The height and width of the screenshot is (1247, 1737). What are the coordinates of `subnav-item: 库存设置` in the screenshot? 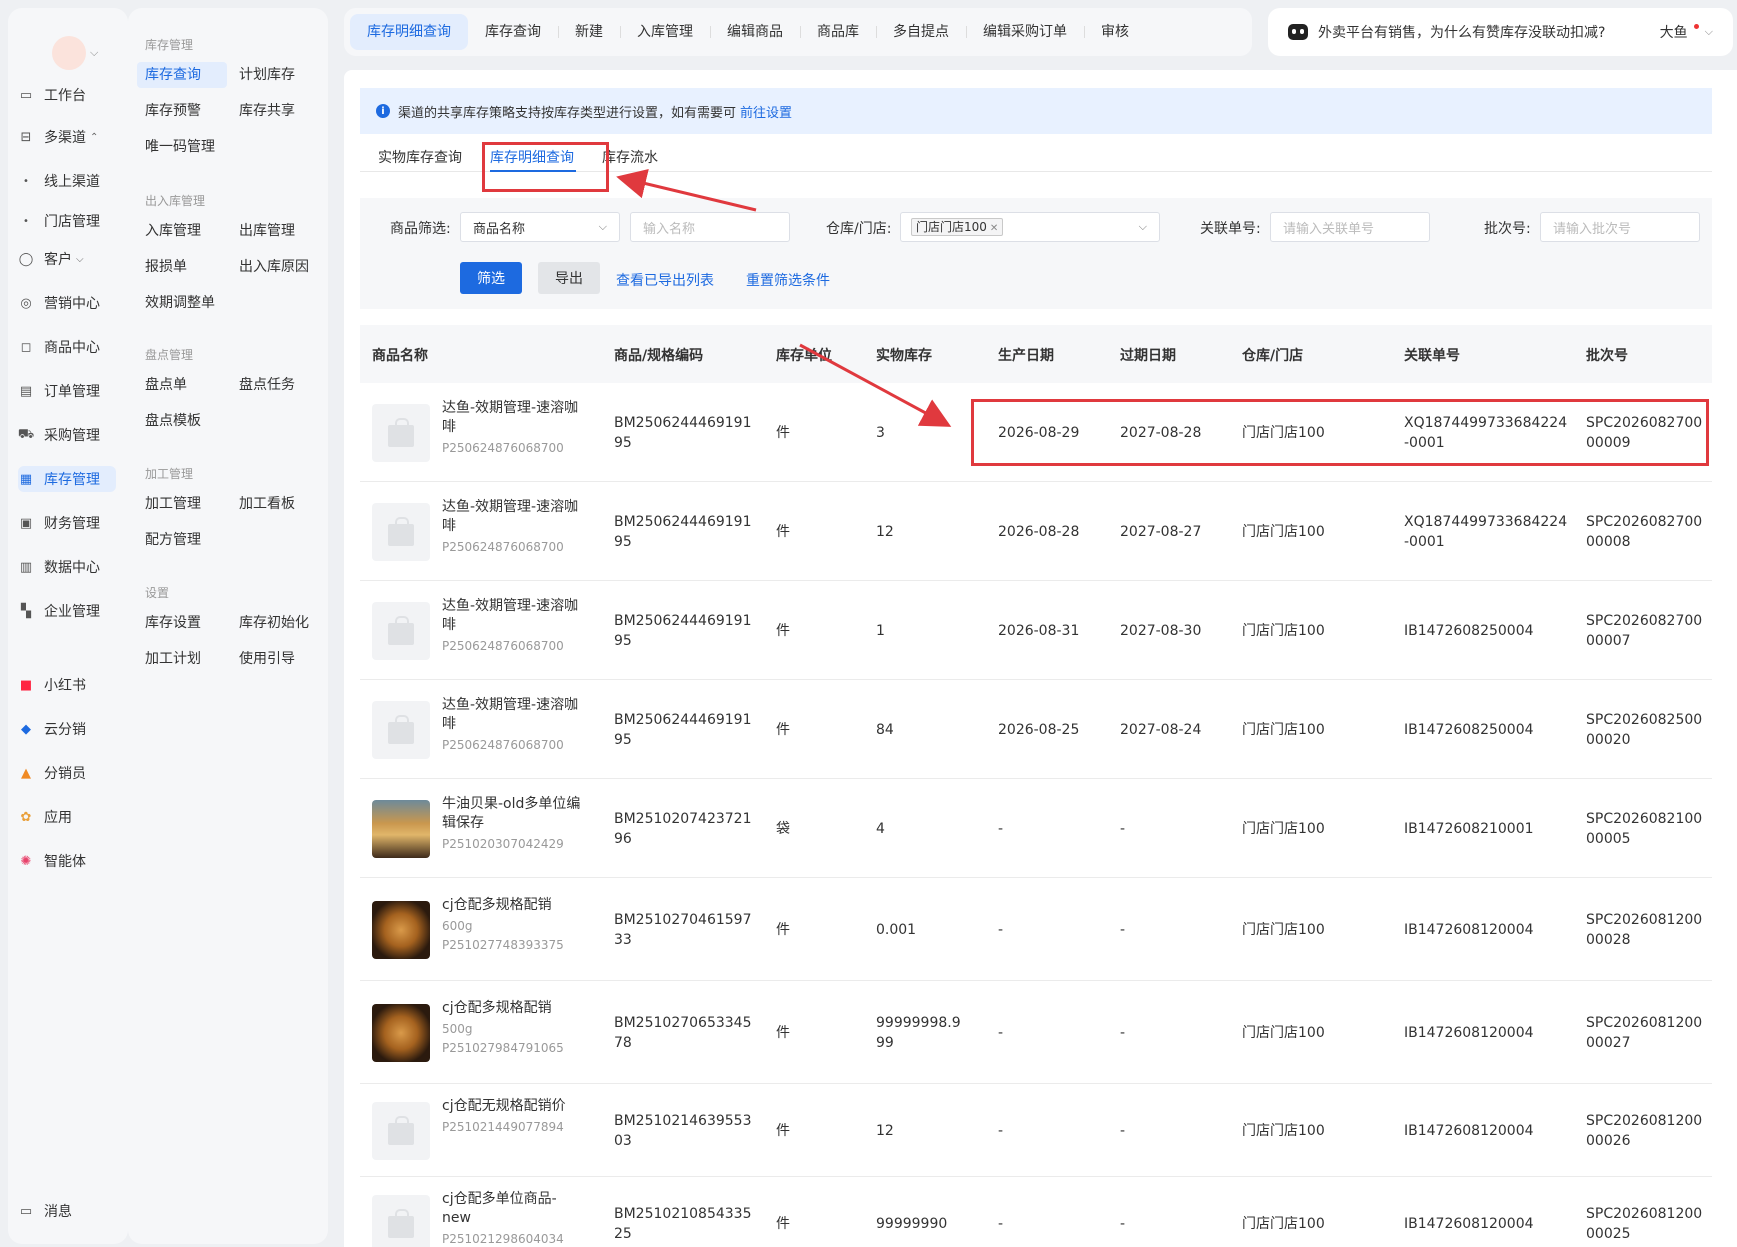 It's located at (173, 623).